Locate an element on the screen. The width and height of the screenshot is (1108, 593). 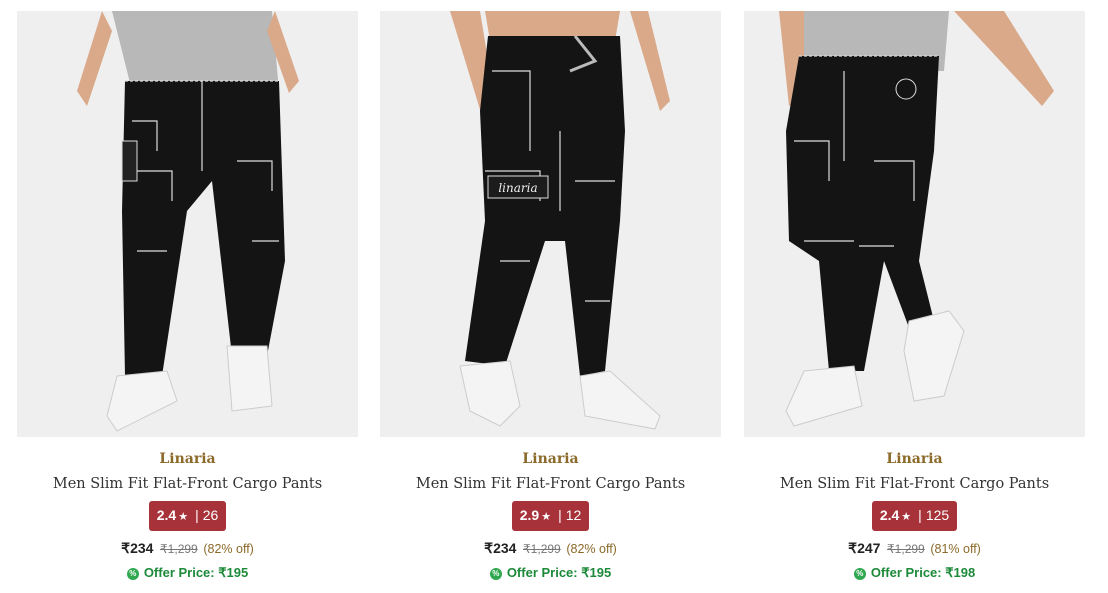
rating-score: 2.9 is located at coordinates (529, 515).